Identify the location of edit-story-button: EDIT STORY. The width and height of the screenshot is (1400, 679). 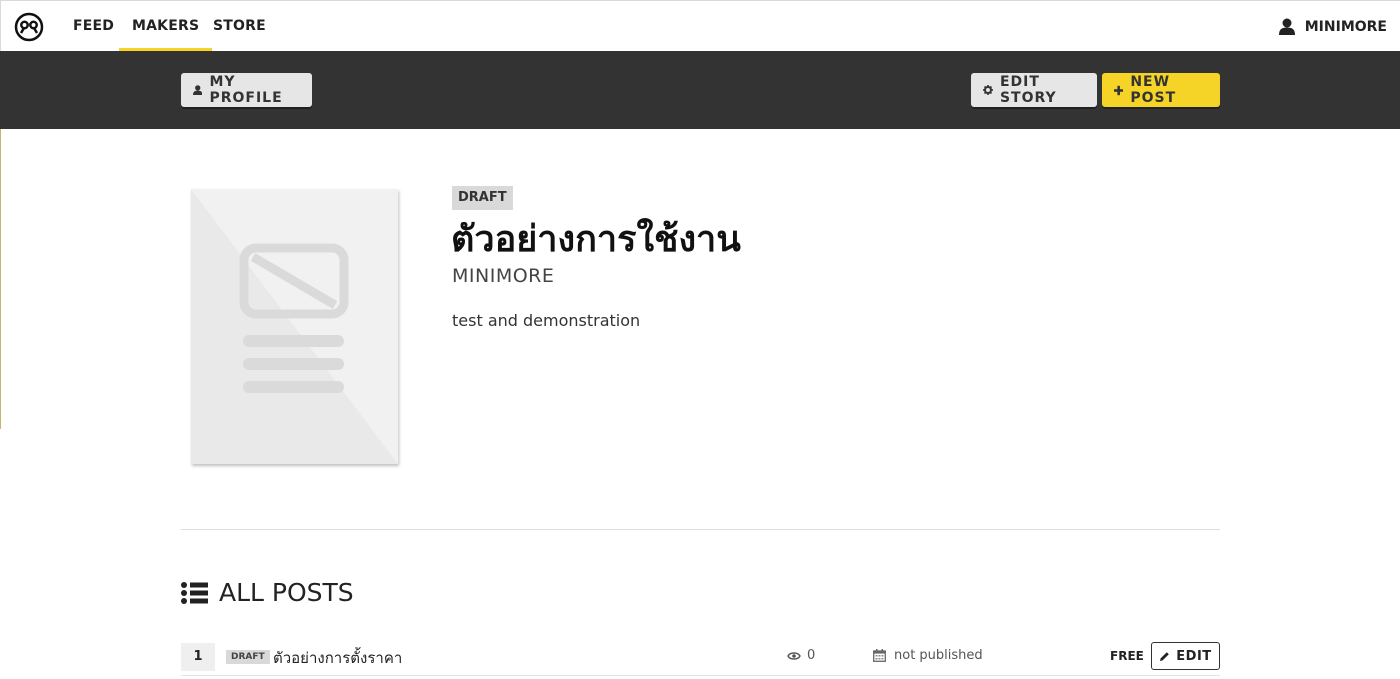
(1034, 90).